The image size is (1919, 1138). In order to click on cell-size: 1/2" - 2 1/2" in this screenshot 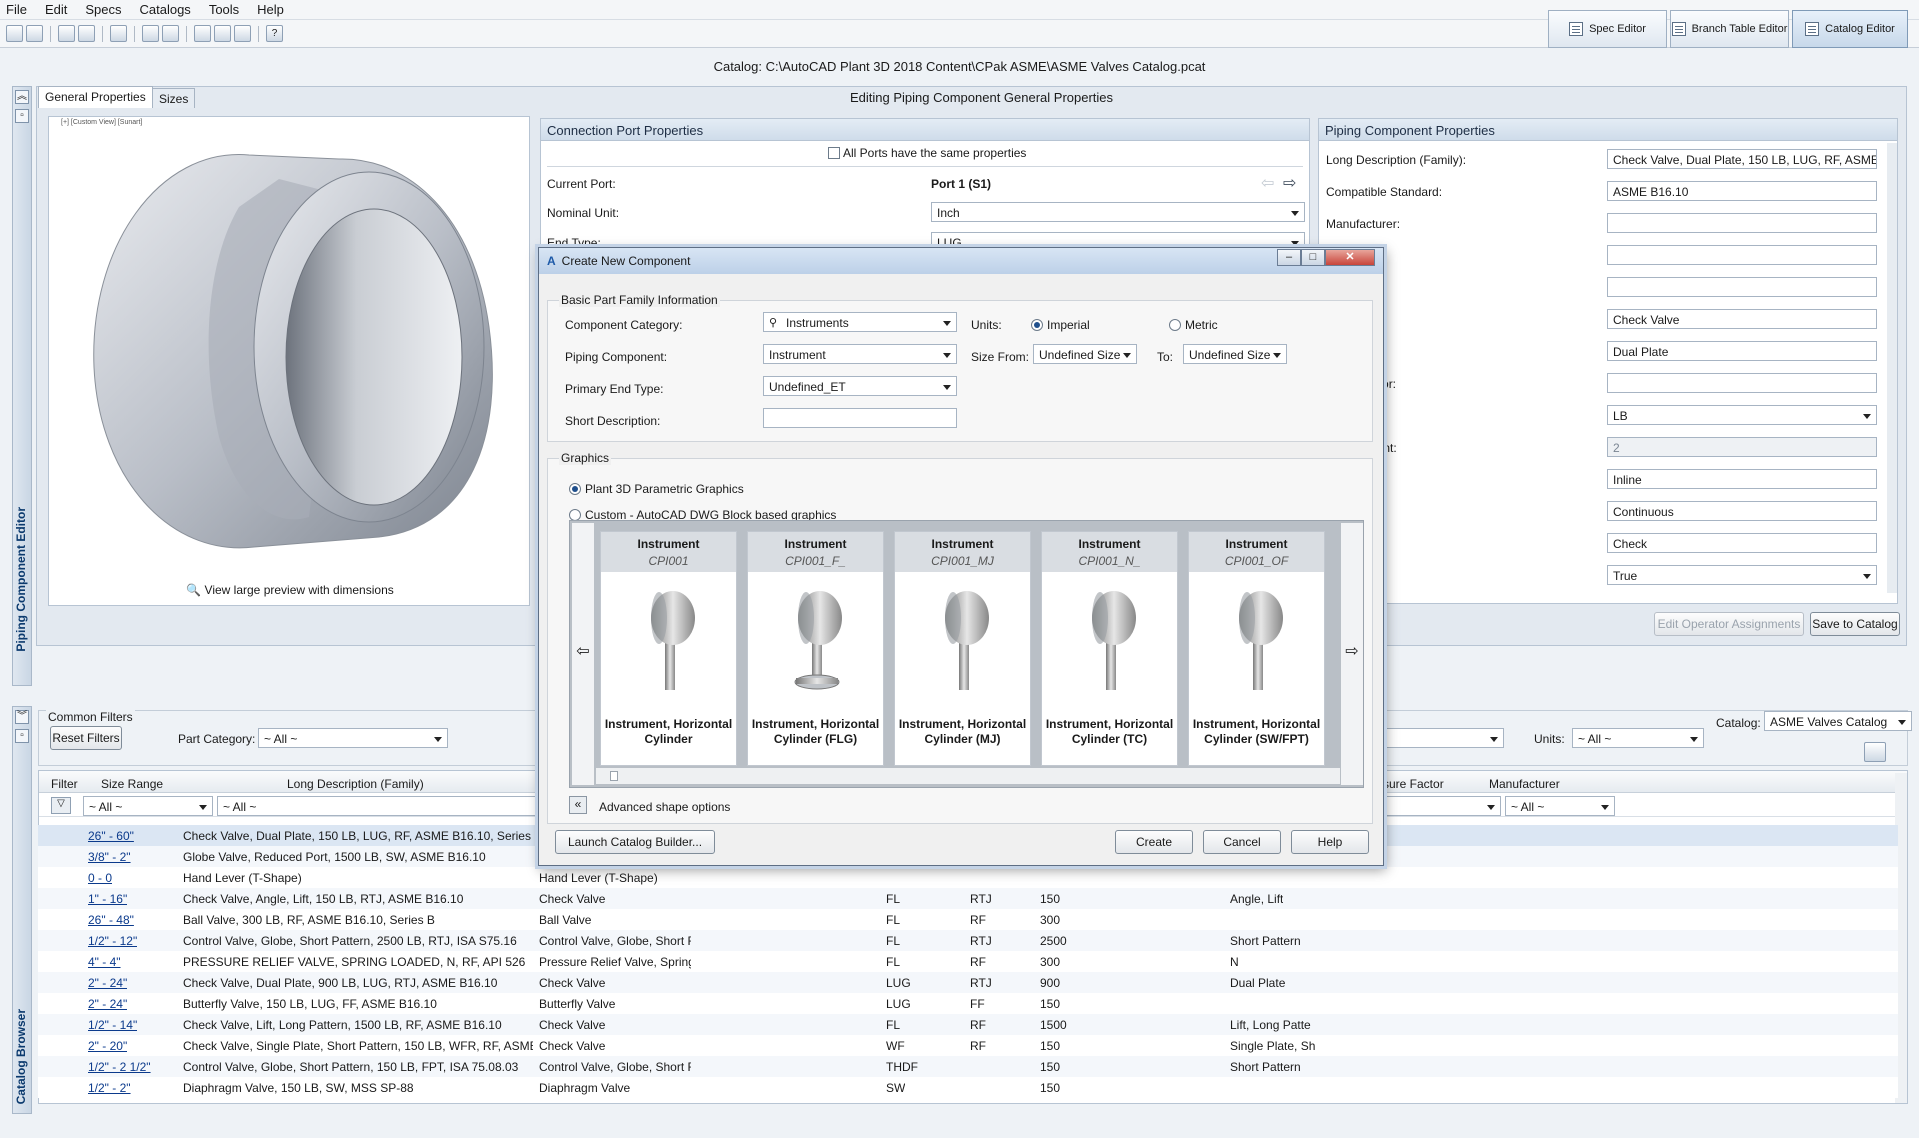, I will do `click(119, 1067)`.